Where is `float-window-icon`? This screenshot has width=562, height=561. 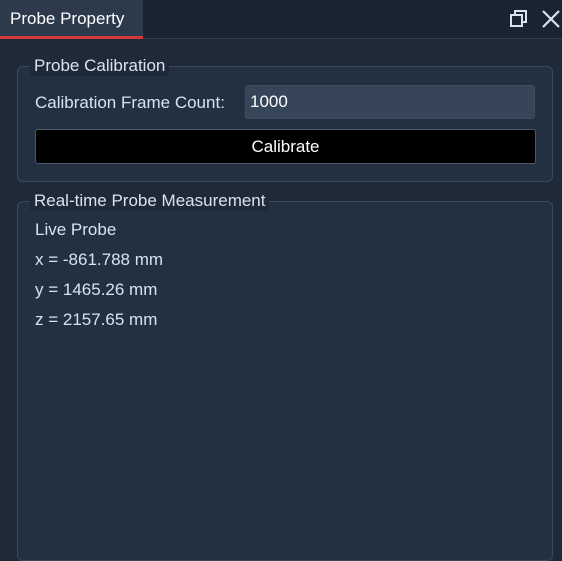
float-window-icon is located at coordinates (519, 19).